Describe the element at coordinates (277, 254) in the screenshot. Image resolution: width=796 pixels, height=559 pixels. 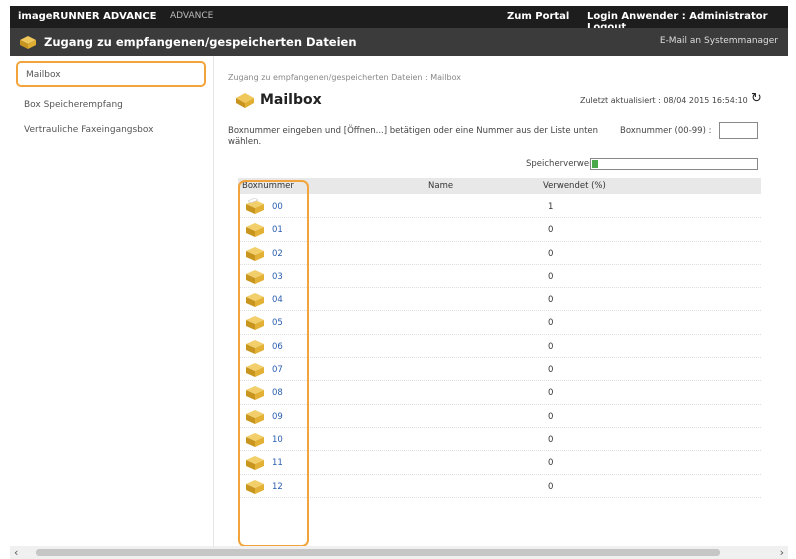
I see `boxno-link: 02` at that location.